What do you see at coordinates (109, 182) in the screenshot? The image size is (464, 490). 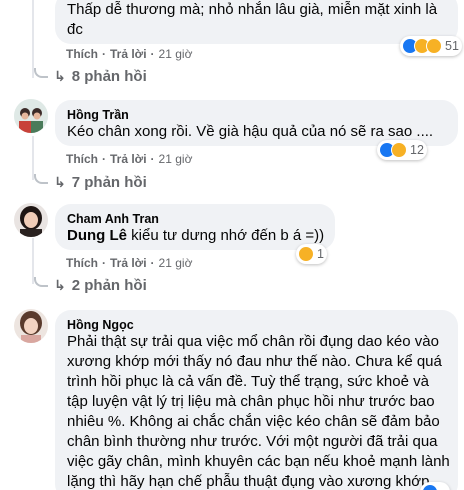 I see `replies-count: 7 phản hồi` at bounding box center [109, 182].